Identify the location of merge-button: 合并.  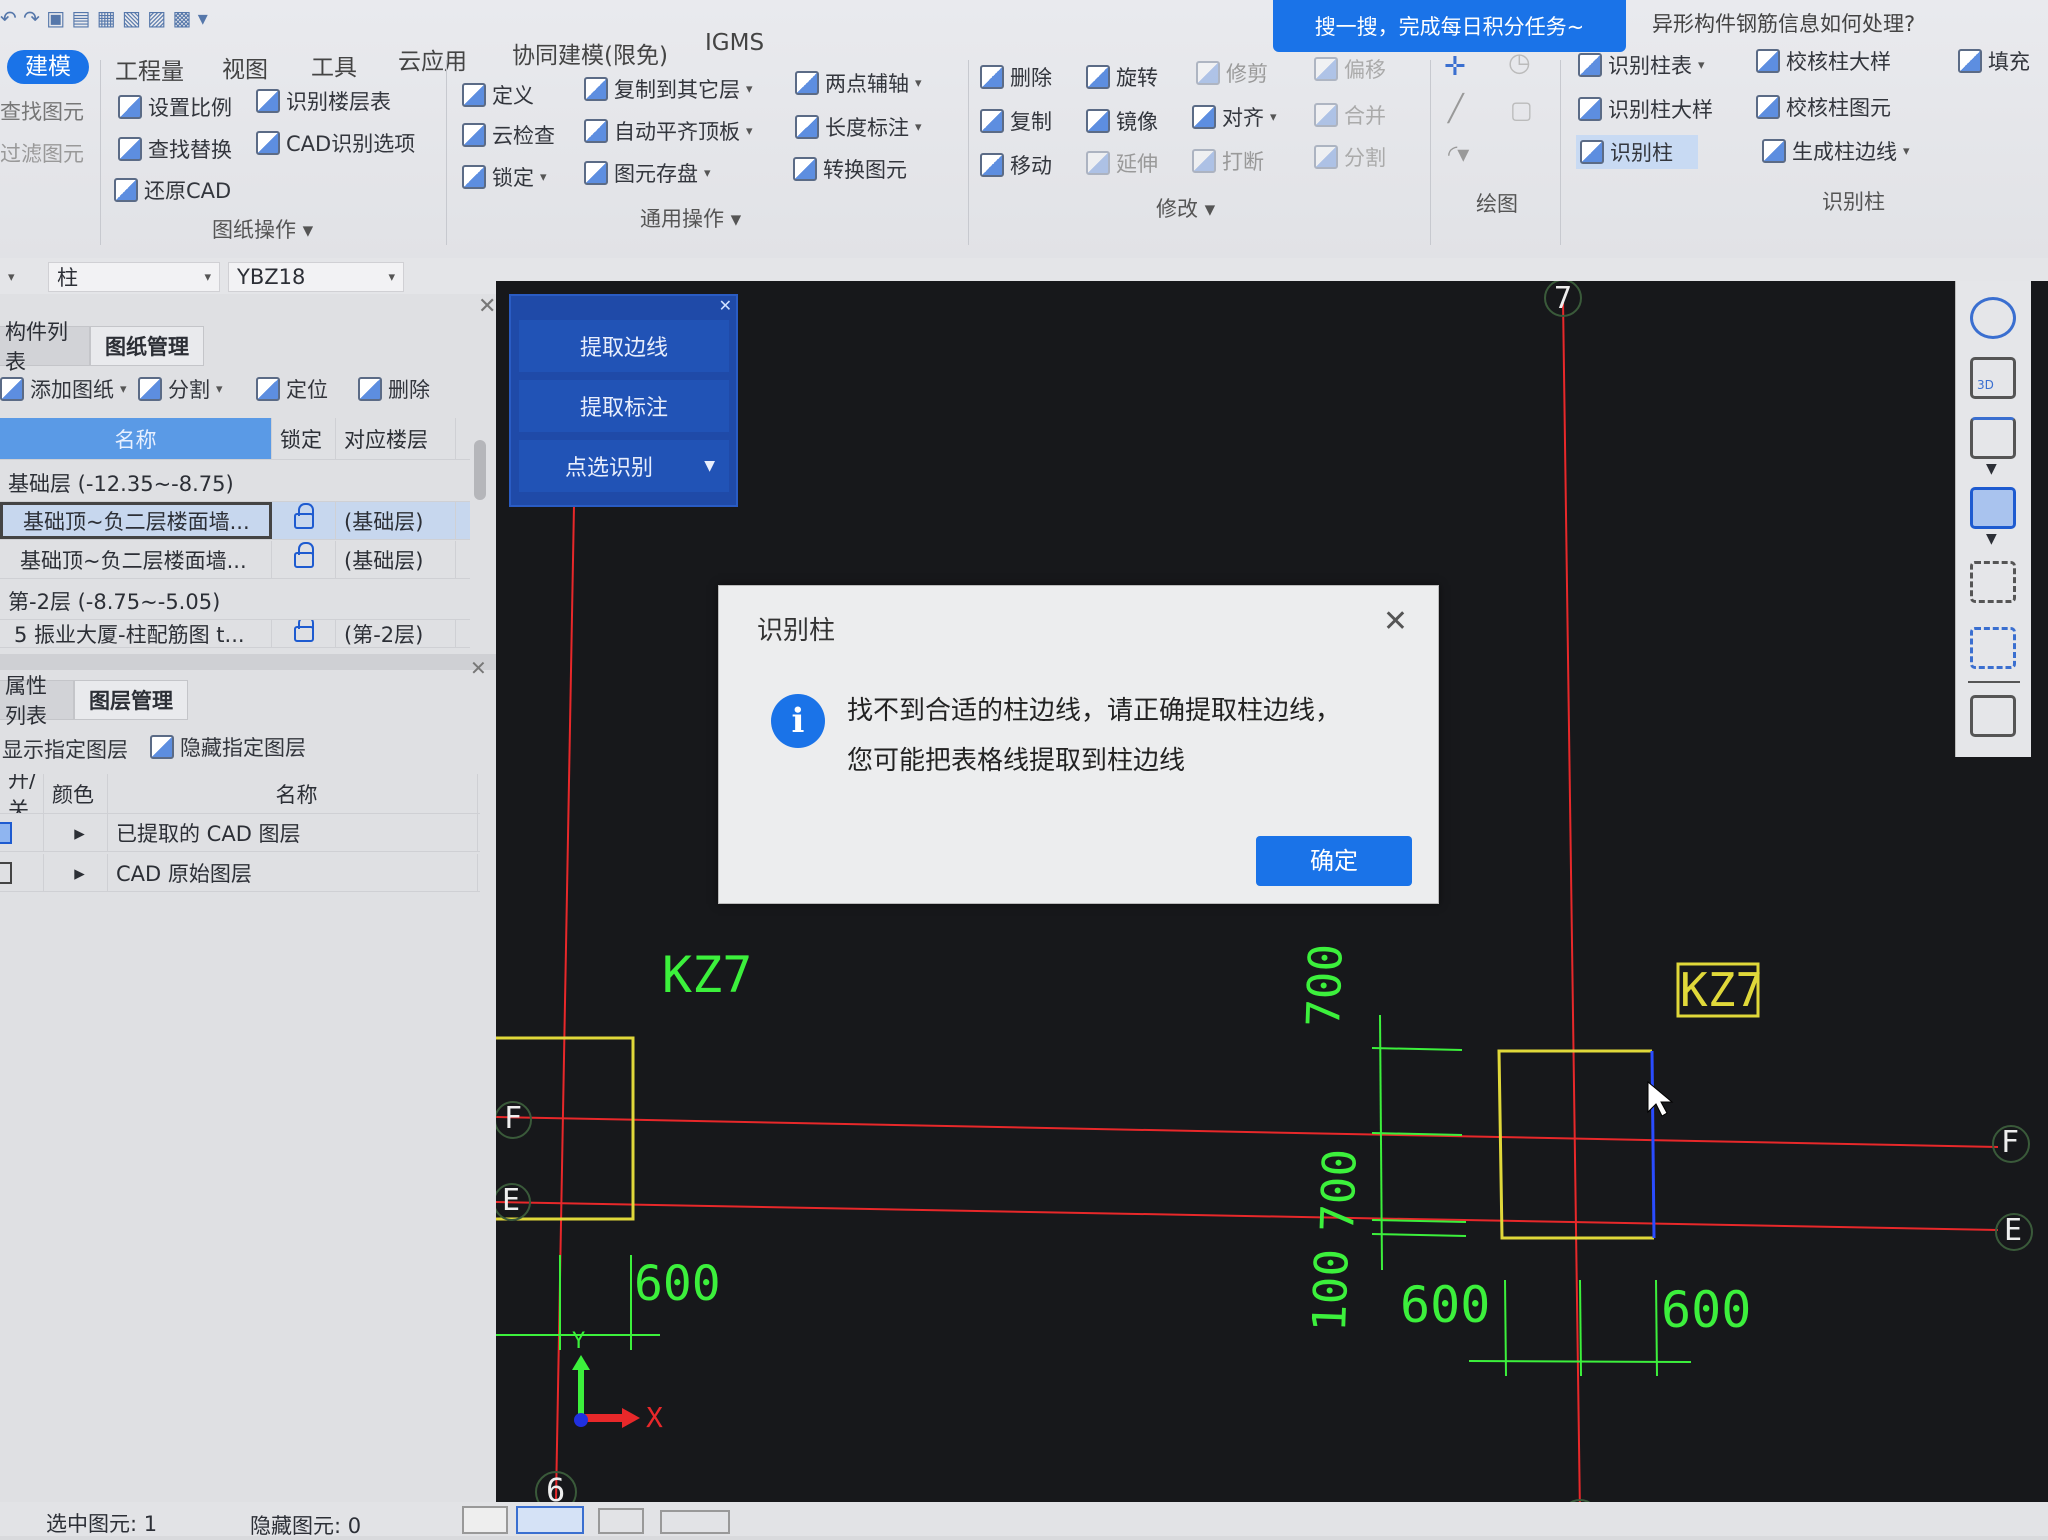
(1350, 115).